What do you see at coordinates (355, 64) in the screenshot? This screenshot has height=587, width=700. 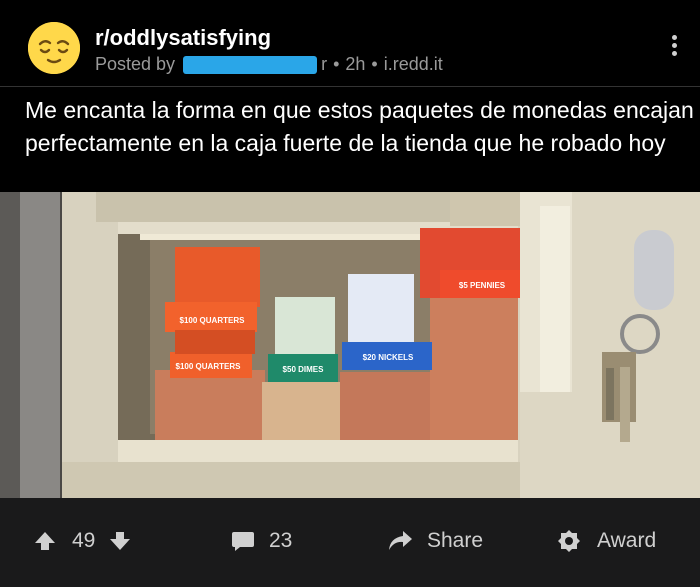 I see `post-age: 2h` at bounding box center [355, 64].